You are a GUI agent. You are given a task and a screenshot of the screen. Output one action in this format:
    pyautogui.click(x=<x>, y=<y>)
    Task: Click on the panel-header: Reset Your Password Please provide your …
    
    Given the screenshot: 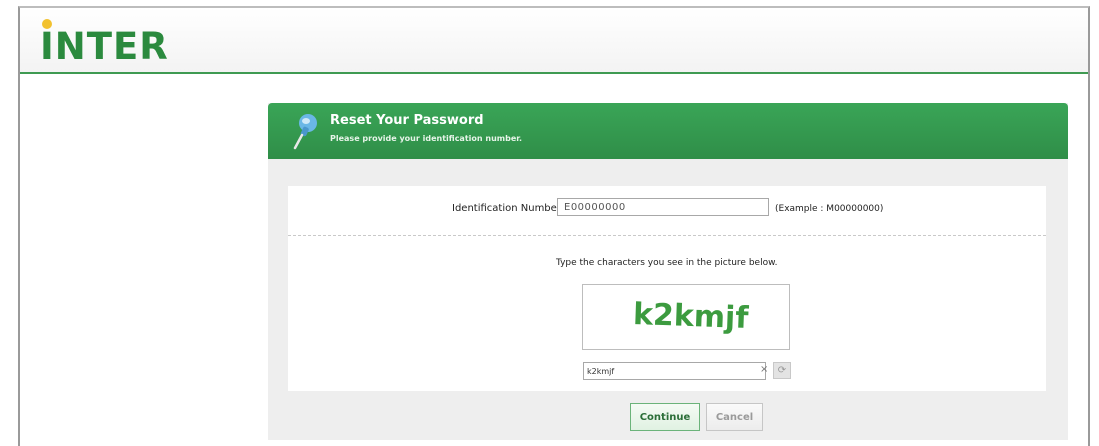 What is the action you would take?
    pyautogui.click(x=668, y=131)
    